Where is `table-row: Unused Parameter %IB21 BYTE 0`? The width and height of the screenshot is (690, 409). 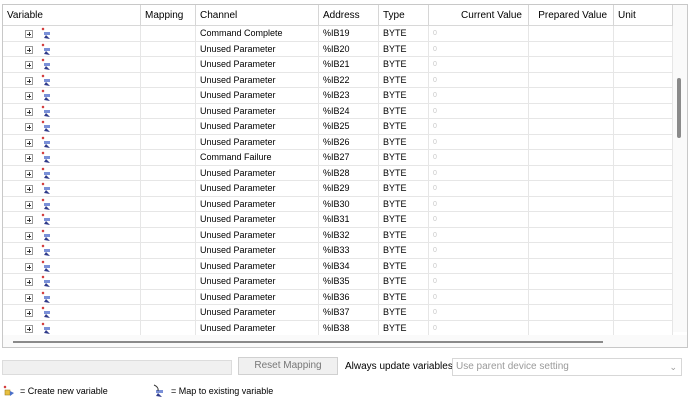
table-row: Unused Parameter %IB21 BYTE 0 is located at coordinates (338, 65).